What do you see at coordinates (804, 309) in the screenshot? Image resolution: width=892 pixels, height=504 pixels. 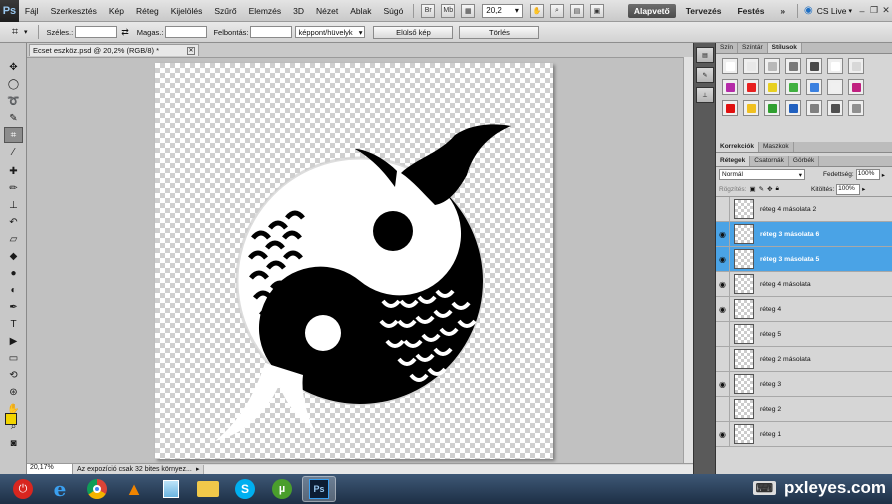 I see `layer-row: ◉ réteg 4` at bounding box center [804, 309].